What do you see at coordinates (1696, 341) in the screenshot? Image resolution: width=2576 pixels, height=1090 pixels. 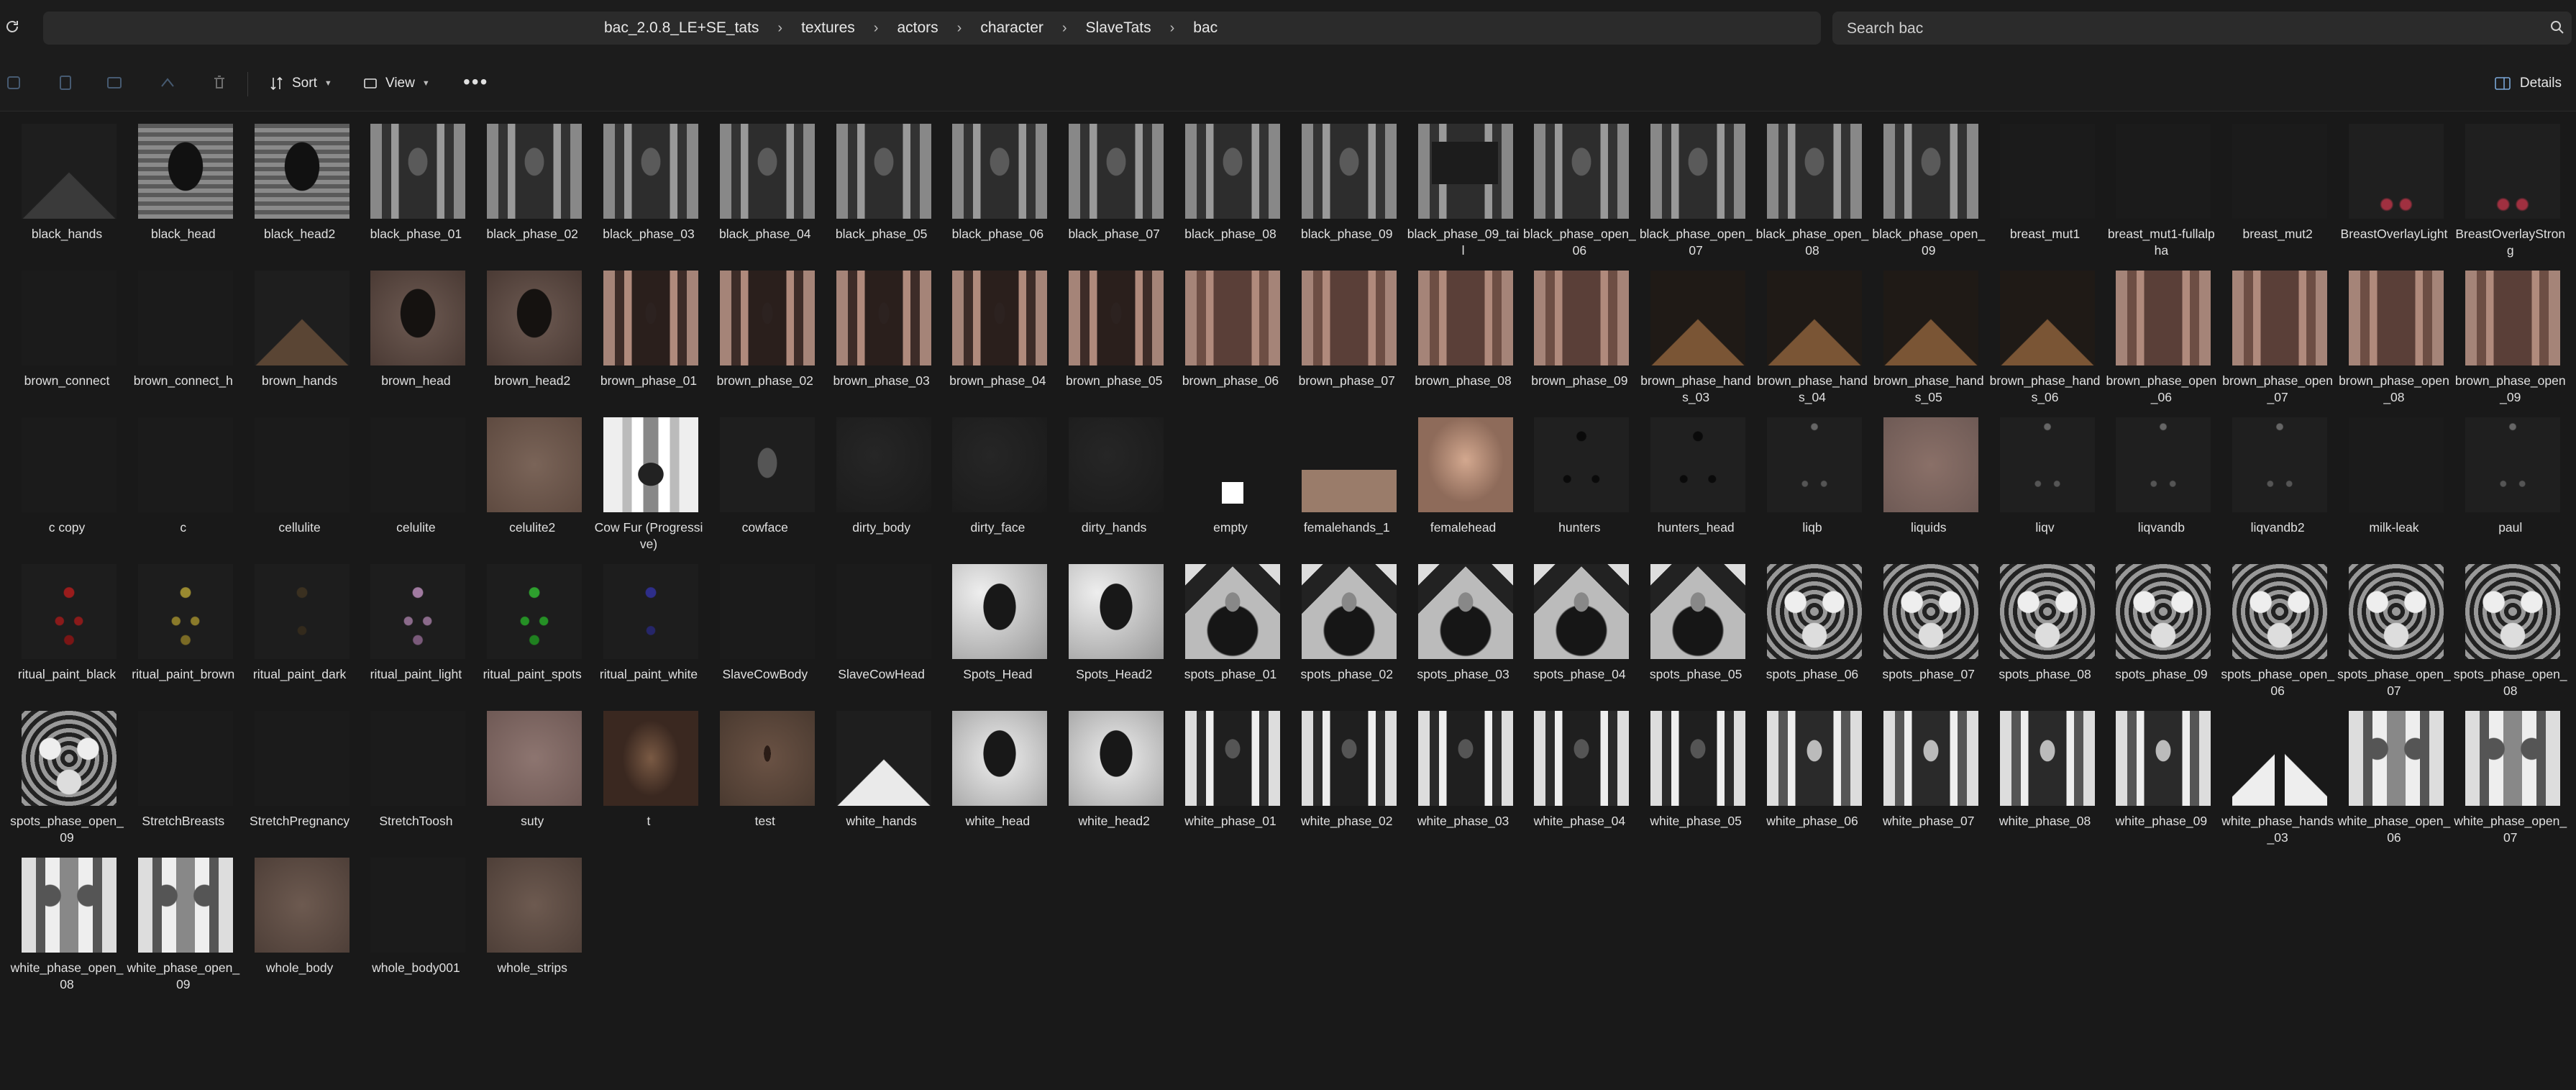 I see `file-item: brown_phase_hands_03` at bounding box center [1696, 341].